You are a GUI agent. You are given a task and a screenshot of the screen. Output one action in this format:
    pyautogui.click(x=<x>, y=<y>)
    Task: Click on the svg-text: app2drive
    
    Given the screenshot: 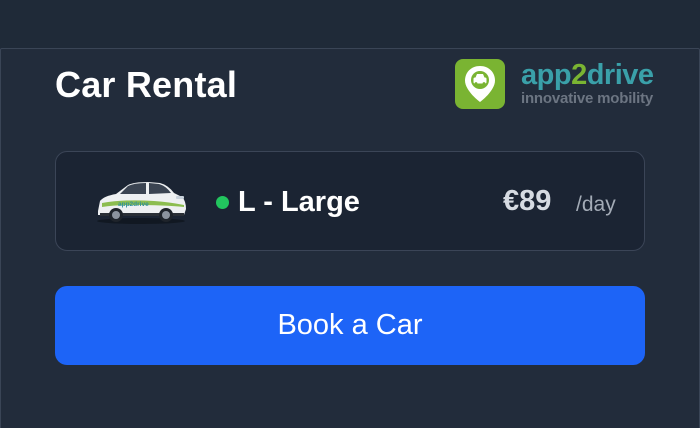 What is the action you would take?
    pyautogui.click(x=133, y=204)
    